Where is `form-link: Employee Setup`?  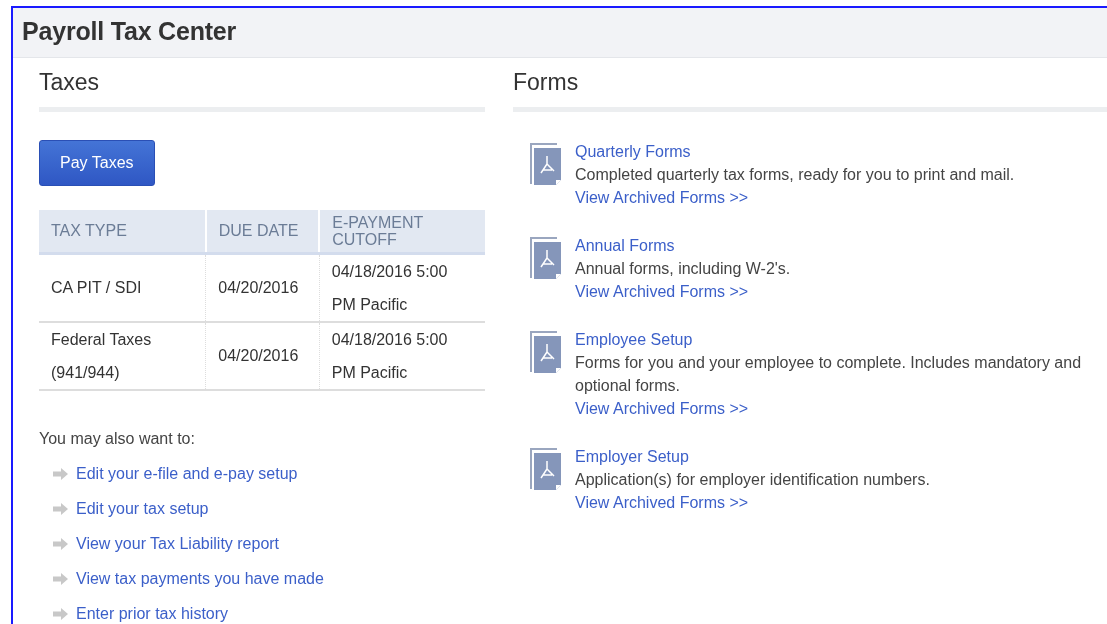
form-link: Employee Setup is located at coordinates (634, 339).